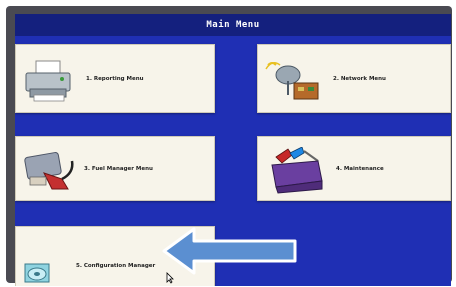 This screenshot has width=456, height=287. I want to click on menu-maintenance-label: 4. Maintenance, so click(360, 169).